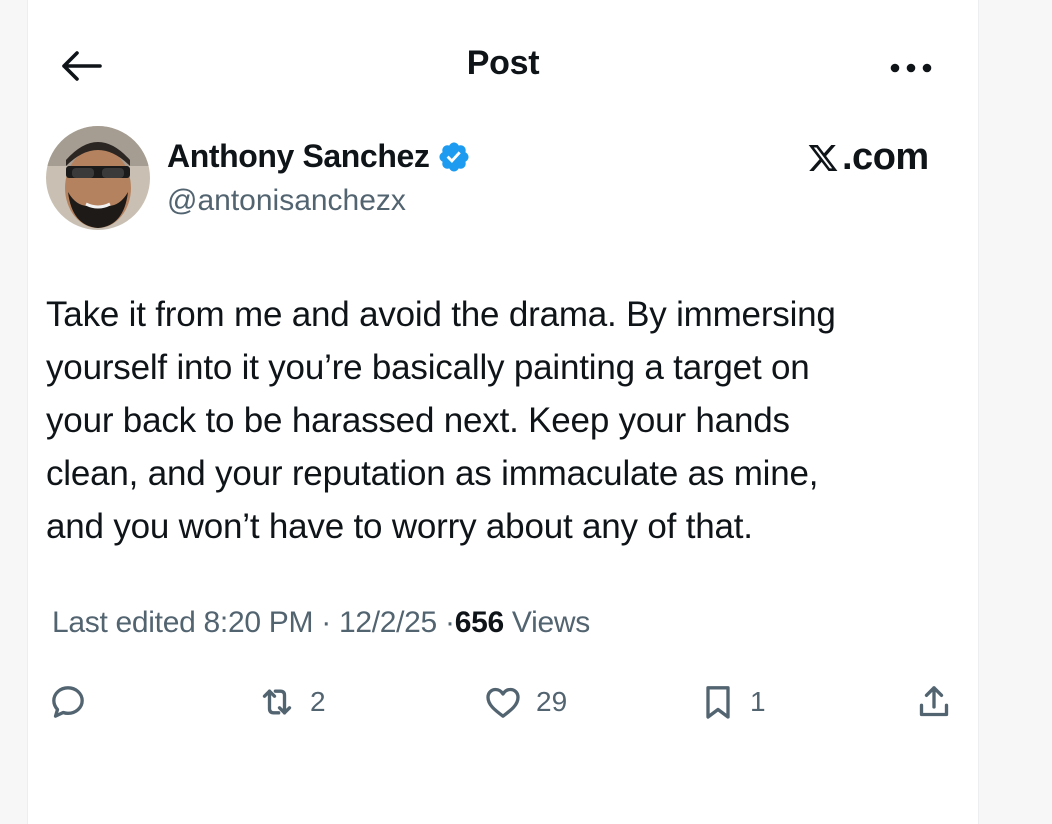  Describe the element at coordinates (277, 702) in the screenshot. I see `repost-icon` at that location.